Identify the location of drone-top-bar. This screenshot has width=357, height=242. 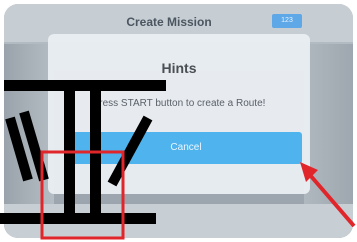
(85, 85).